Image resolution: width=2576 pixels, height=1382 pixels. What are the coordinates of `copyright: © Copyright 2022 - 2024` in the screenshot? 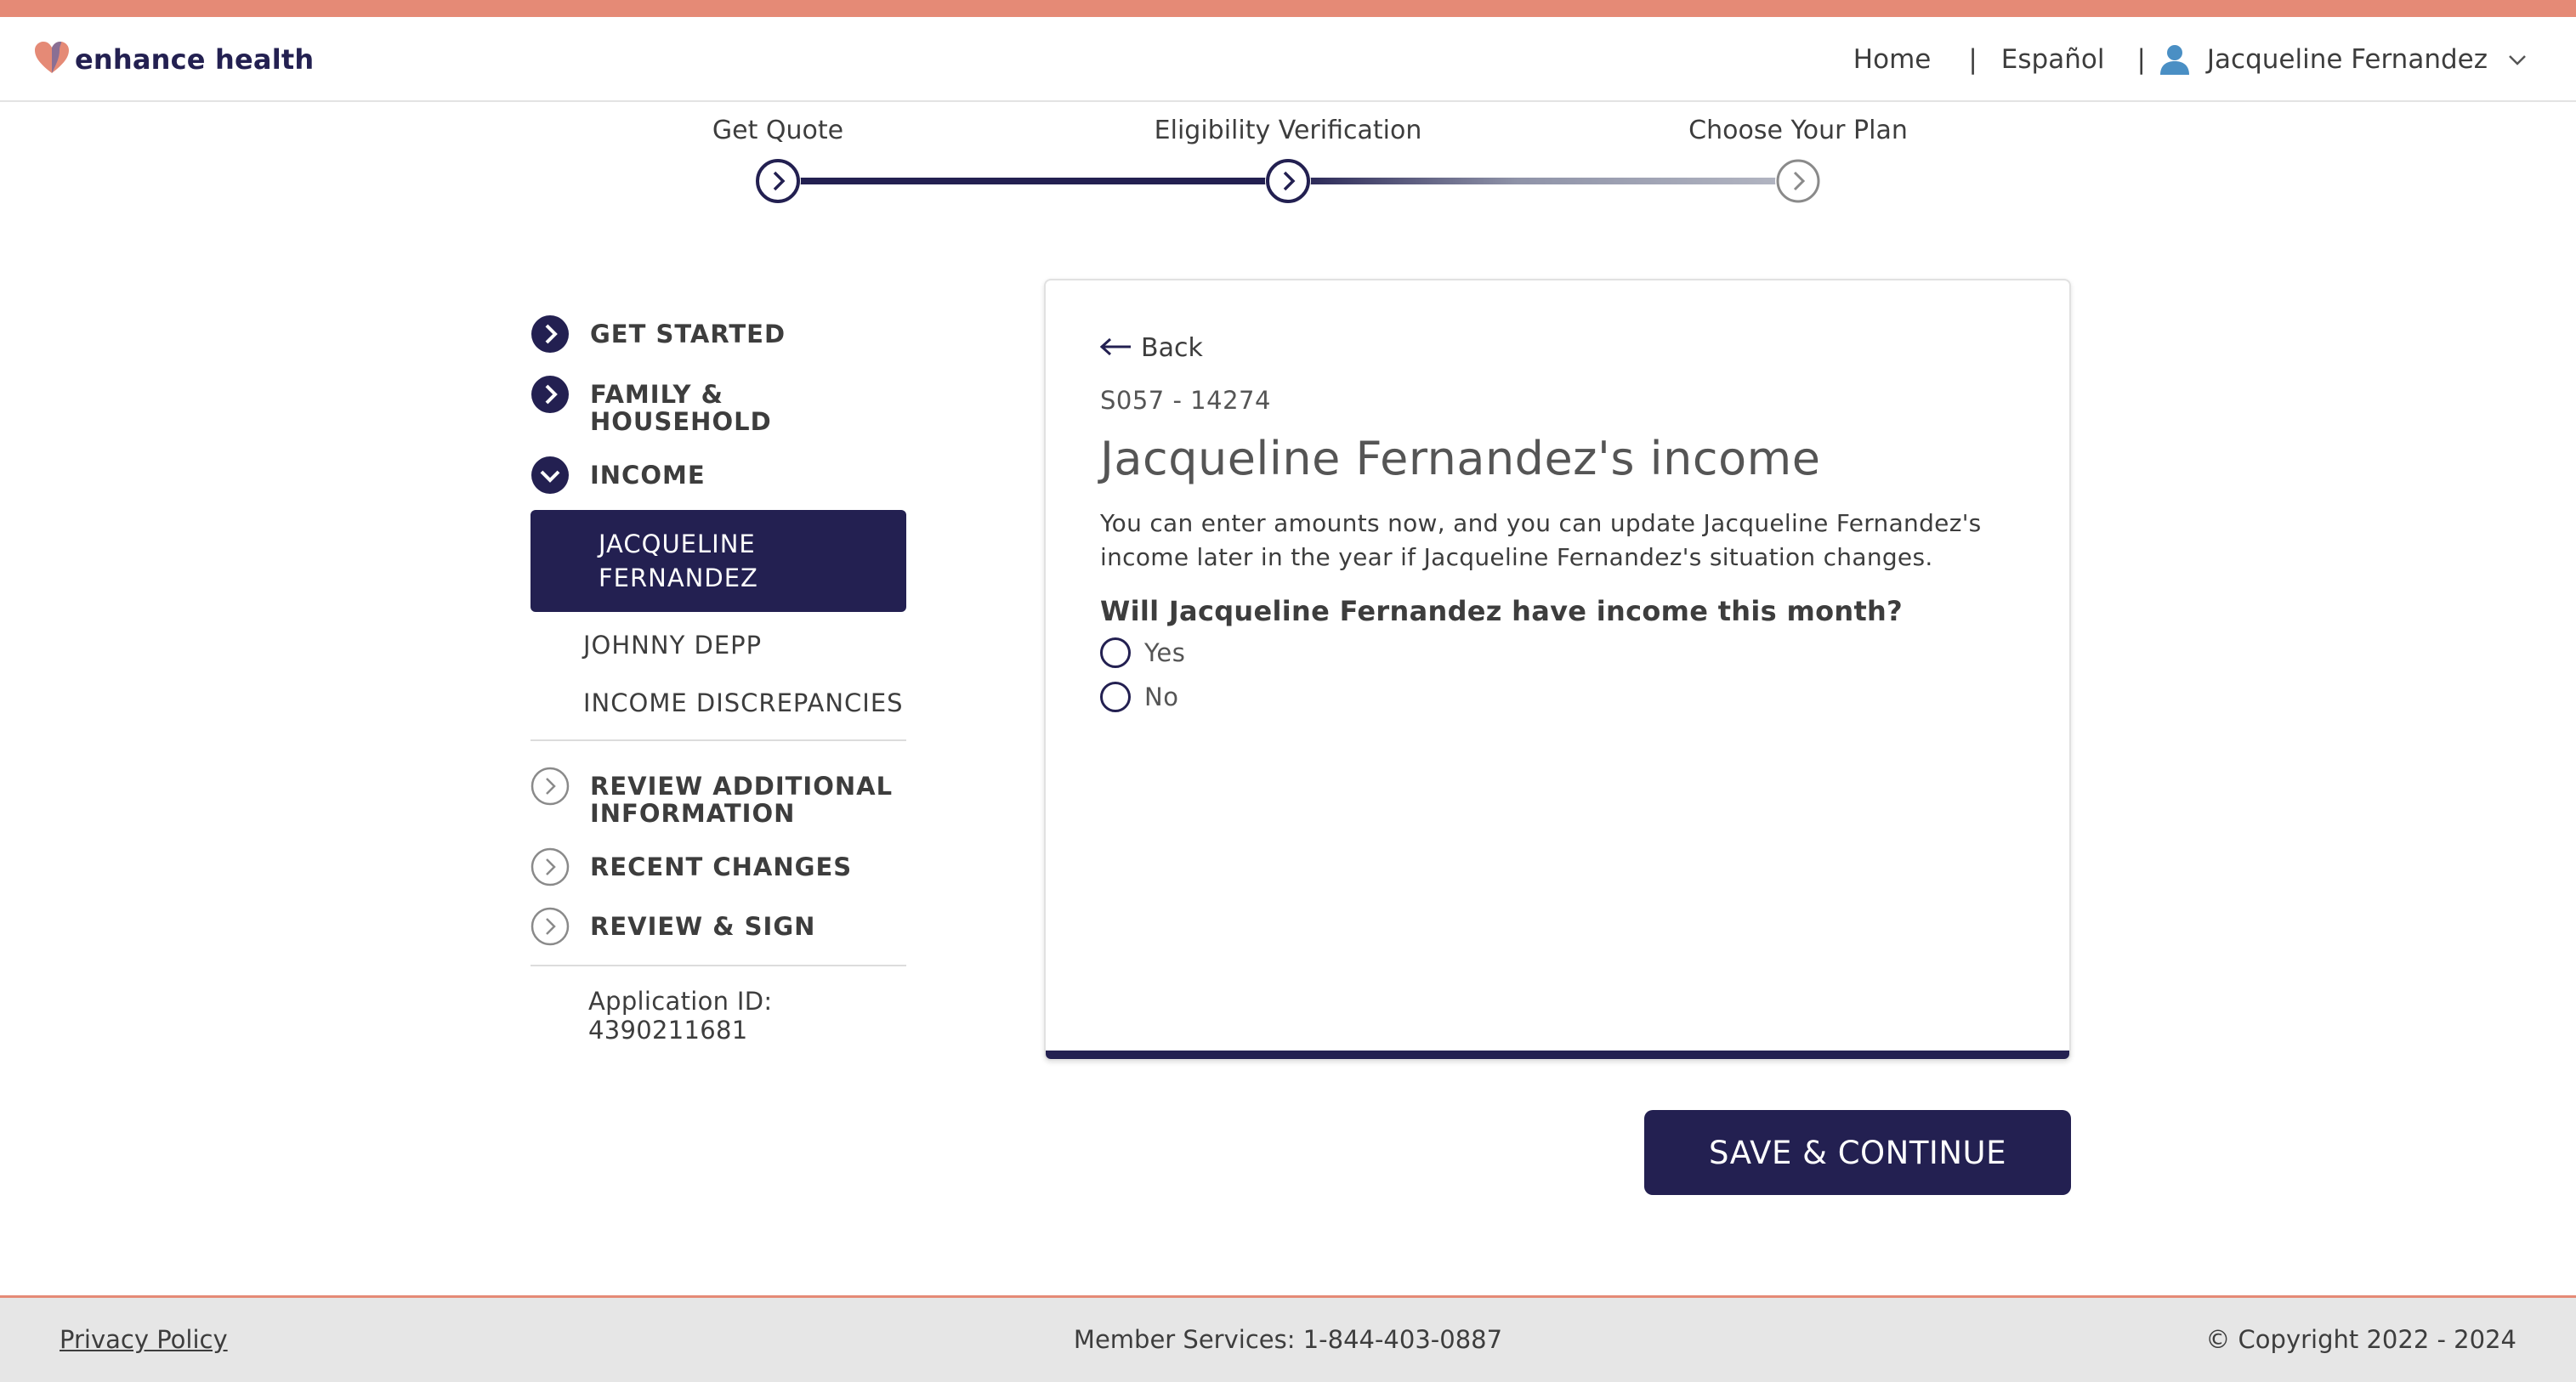 It's located at (2360, 1340).